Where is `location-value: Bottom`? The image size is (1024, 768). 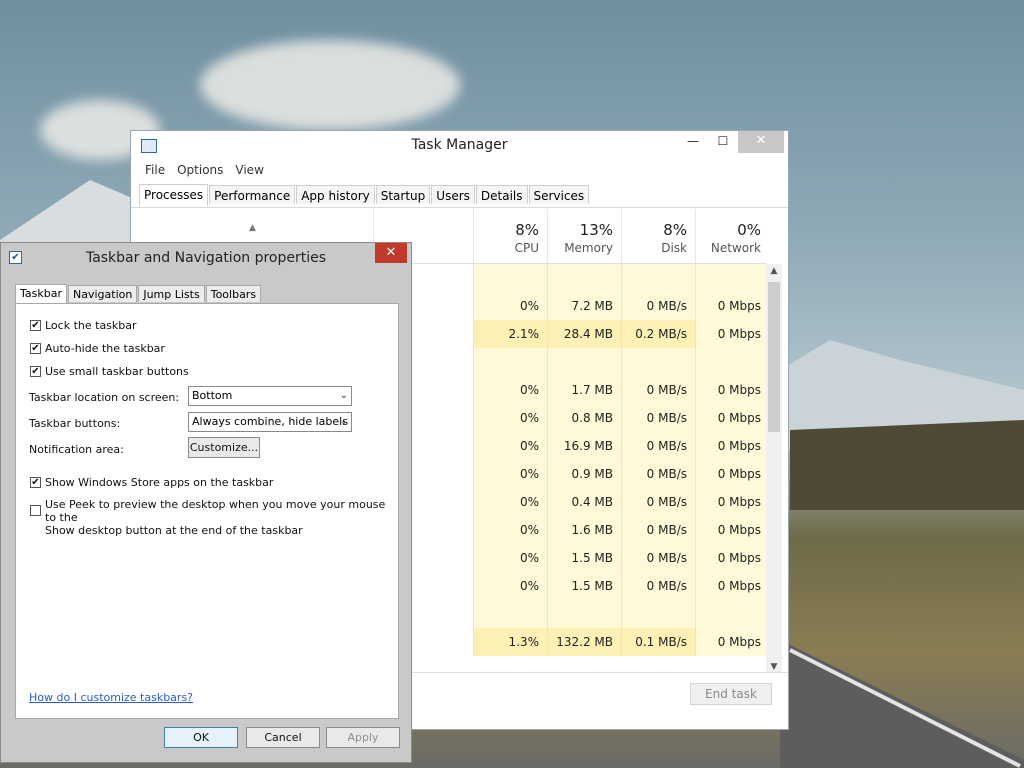
location-value: Bottom is located at coordinates (212, 395).